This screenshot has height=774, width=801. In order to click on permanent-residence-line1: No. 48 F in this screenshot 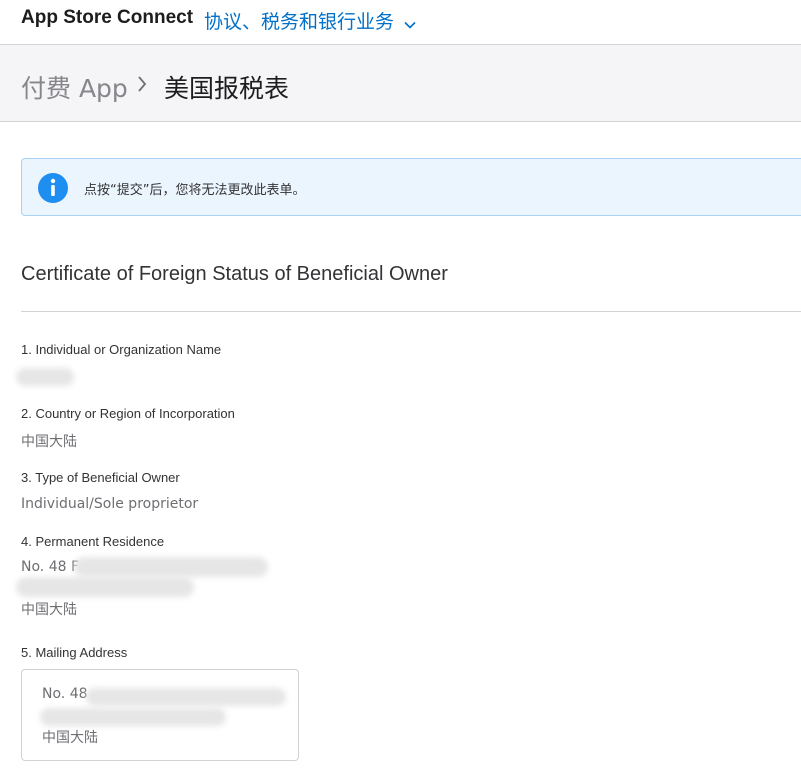, I will do `click(50, 567)`.